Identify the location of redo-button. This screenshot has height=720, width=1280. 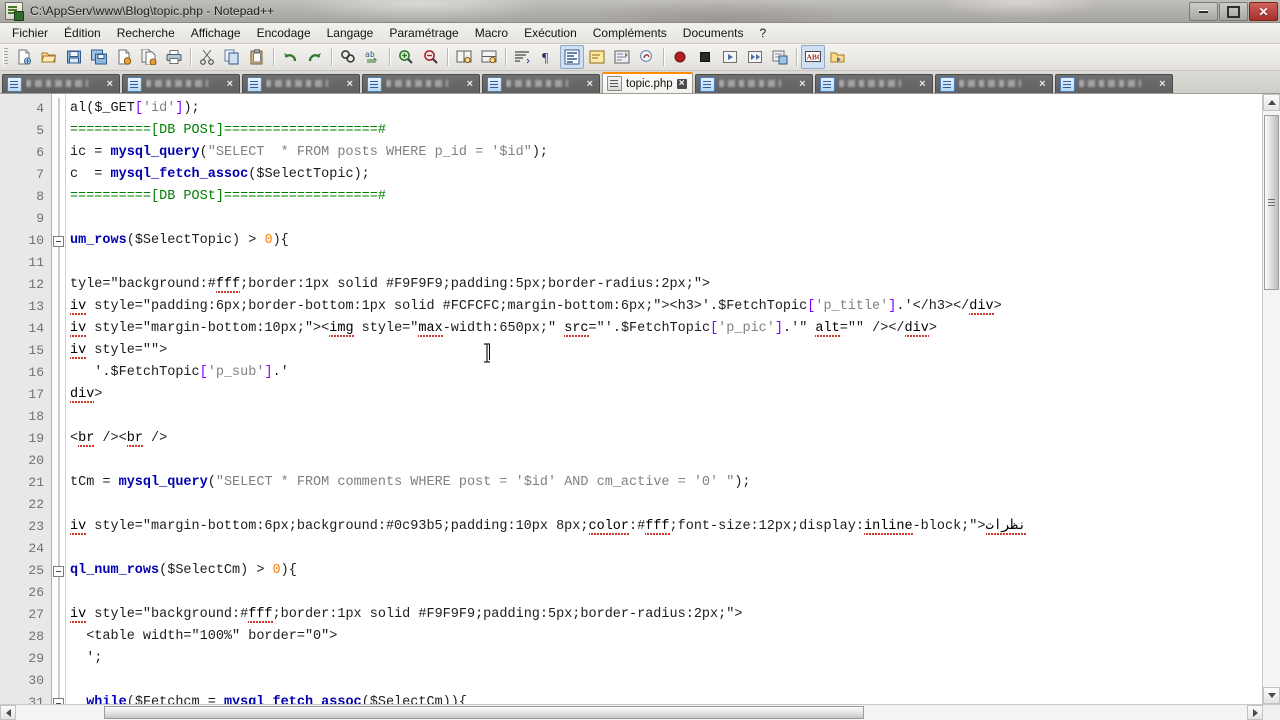
(315, 57).